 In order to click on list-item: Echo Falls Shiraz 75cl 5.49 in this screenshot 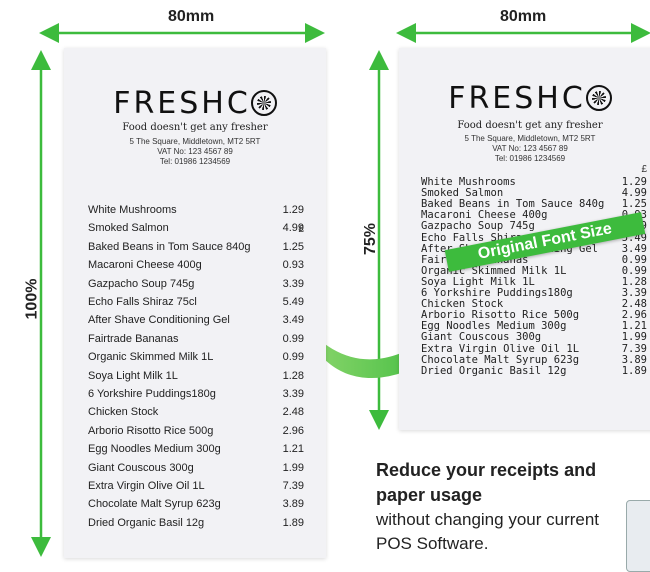, I will do `click(196, 305)`.